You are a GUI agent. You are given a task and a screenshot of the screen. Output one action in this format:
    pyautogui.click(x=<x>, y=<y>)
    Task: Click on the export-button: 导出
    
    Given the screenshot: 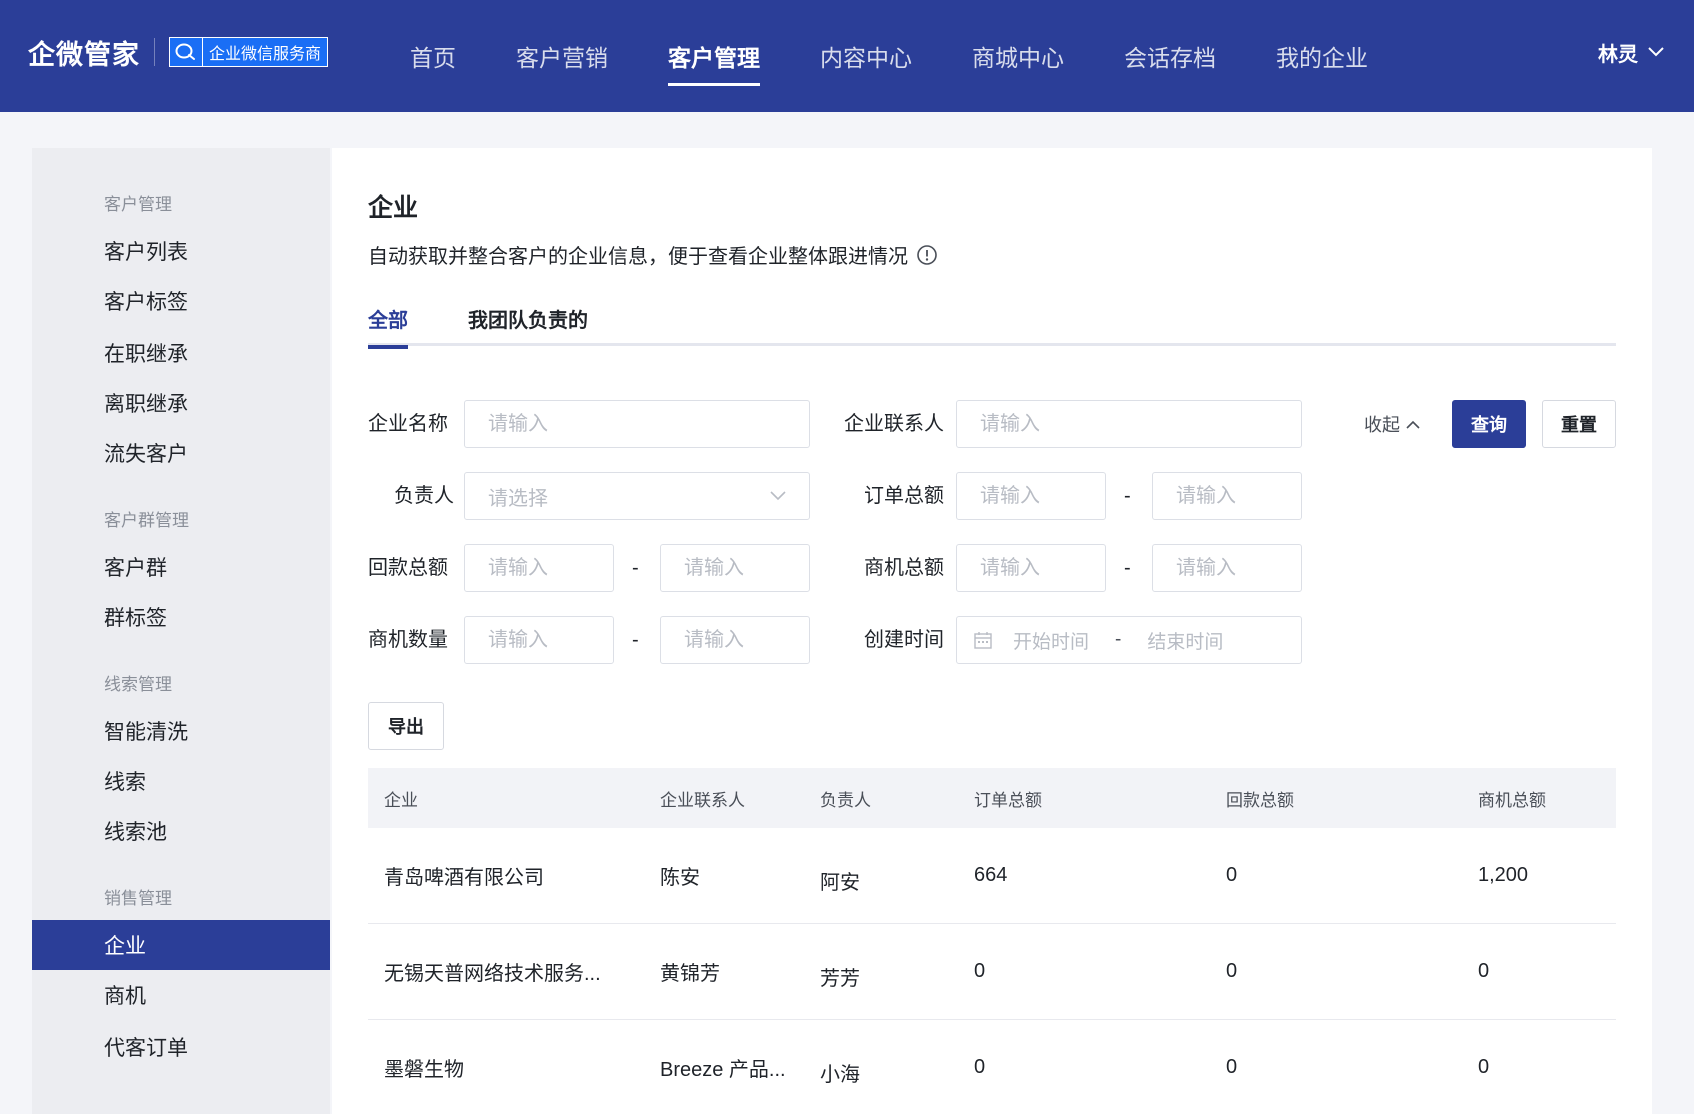 What is the action you would take?
    pyautogui.click(x=406, y=726)
    